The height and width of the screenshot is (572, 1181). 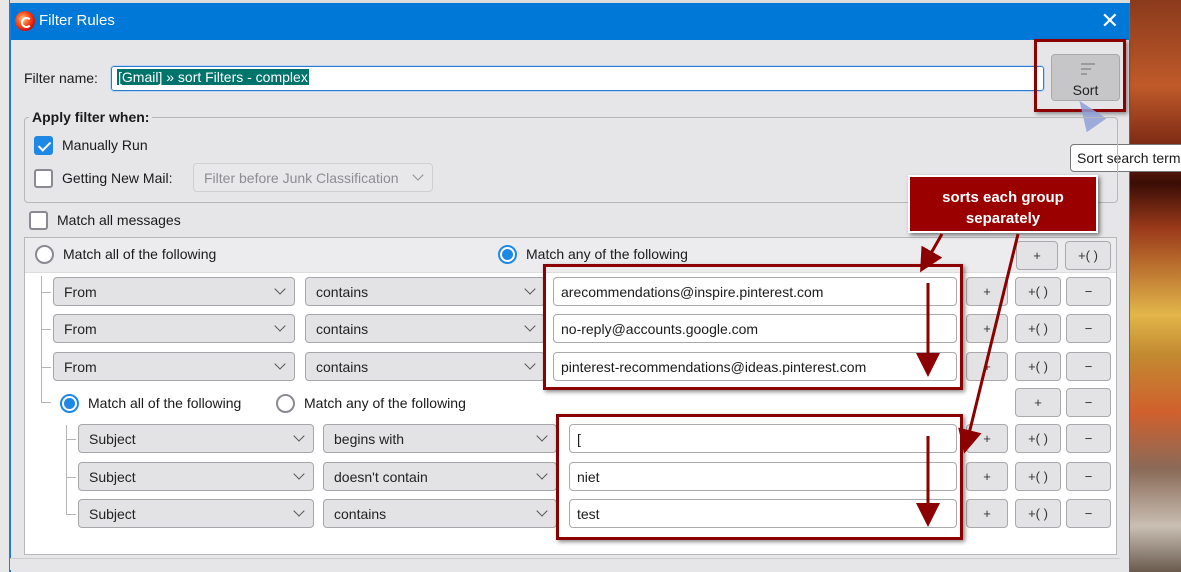 What do you see at coordinates (1085, 77) in the screenshot?
I see `sort-button: Sort` at bounding box center [1085, 77].